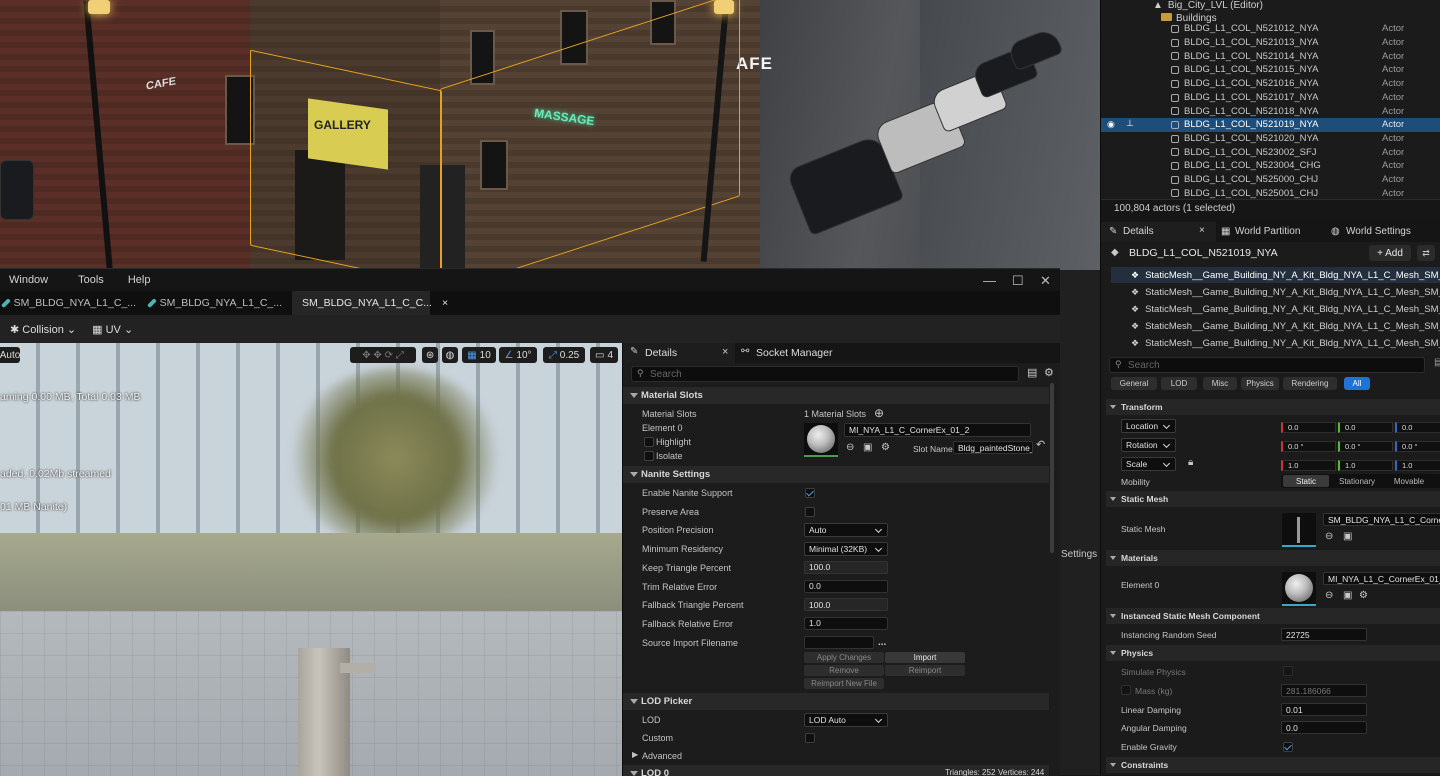  What do you see at coordinates (1148, 426) in the screenshot?
I see `location-dropdown: Location` at bounding box center [1148, 426].